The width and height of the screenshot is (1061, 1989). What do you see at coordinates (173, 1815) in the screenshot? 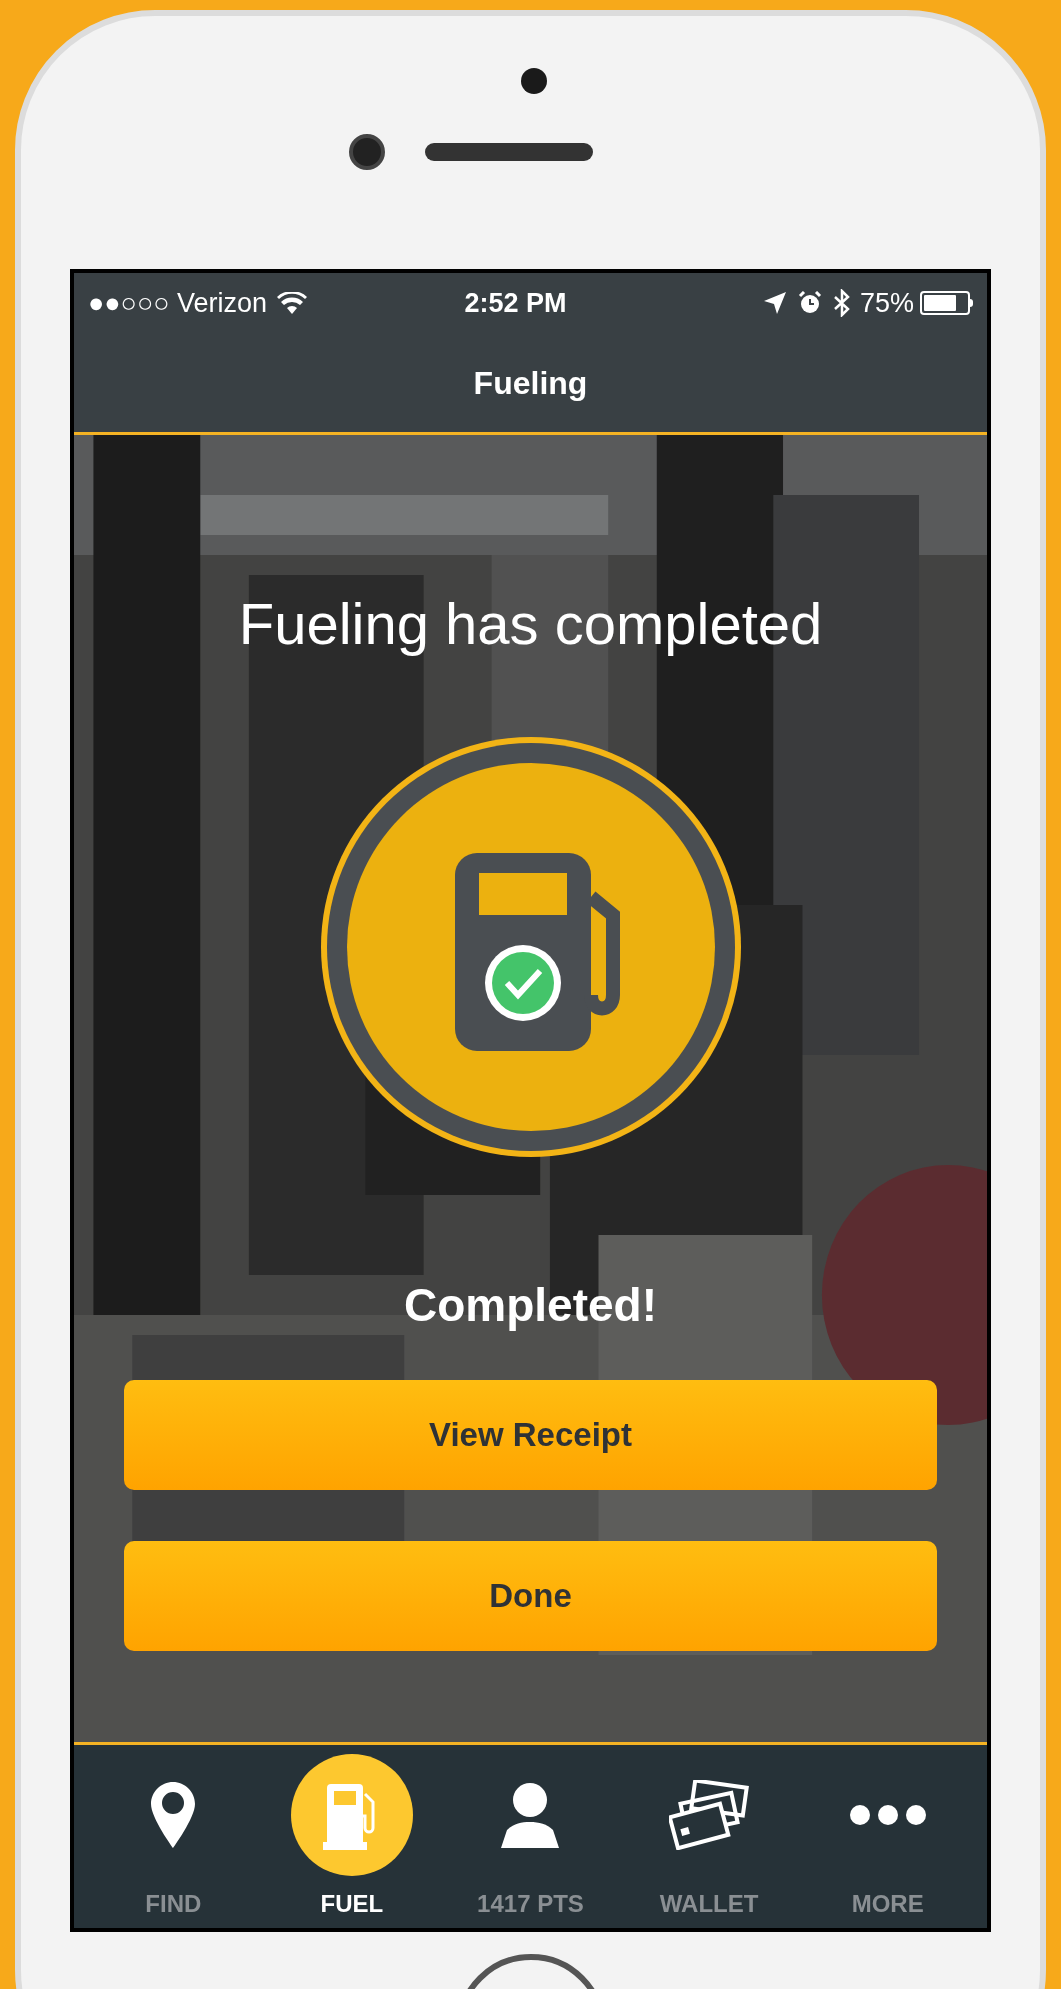
I see `map-pin-icon` at bounding box center [173, 1815].